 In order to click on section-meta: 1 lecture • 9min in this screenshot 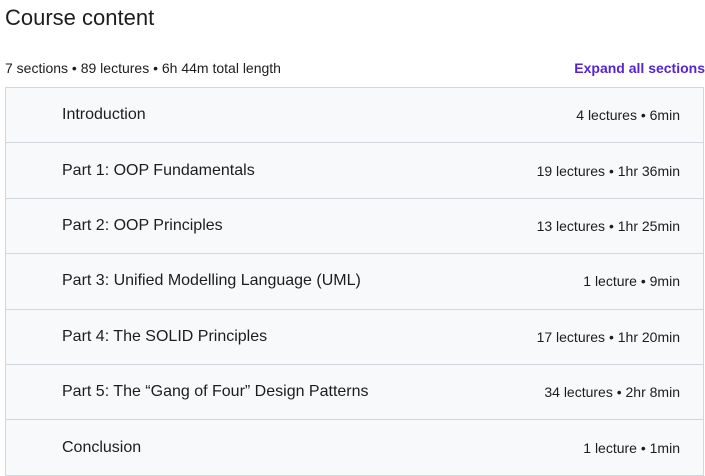, I will do `click(631, 281)`.